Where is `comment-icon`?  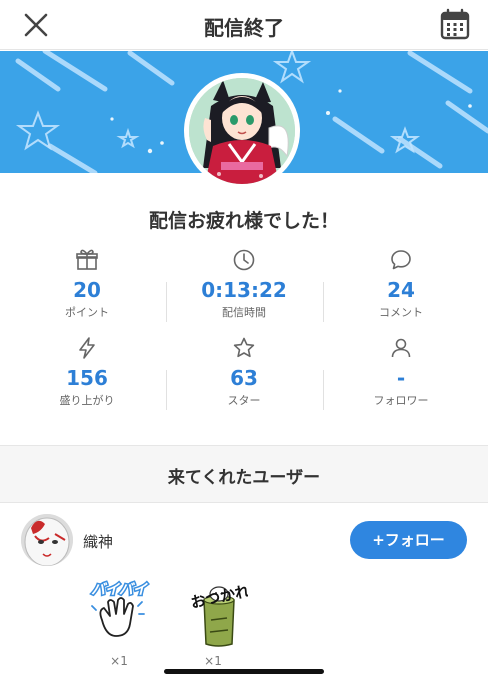
comment-icon is located at coordinates (401, 260).